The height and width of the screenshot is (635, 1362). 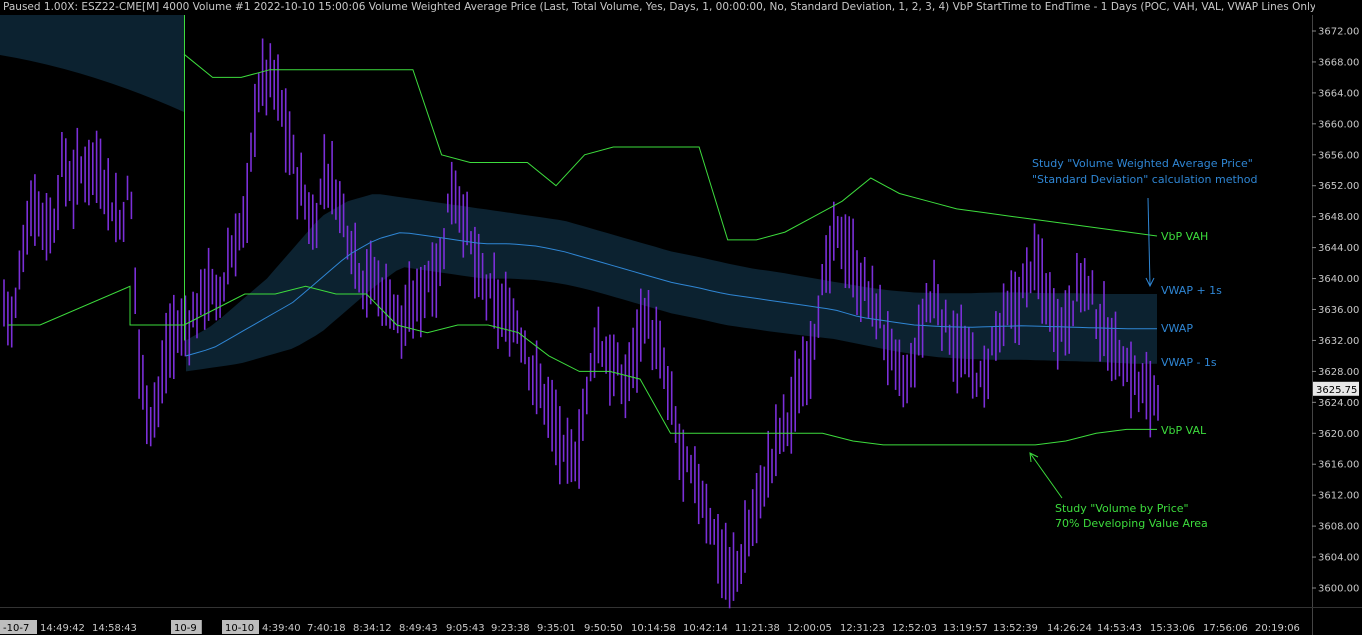 I want to click on y-tick-label: 3656.00, so click(x=1338, y=155).